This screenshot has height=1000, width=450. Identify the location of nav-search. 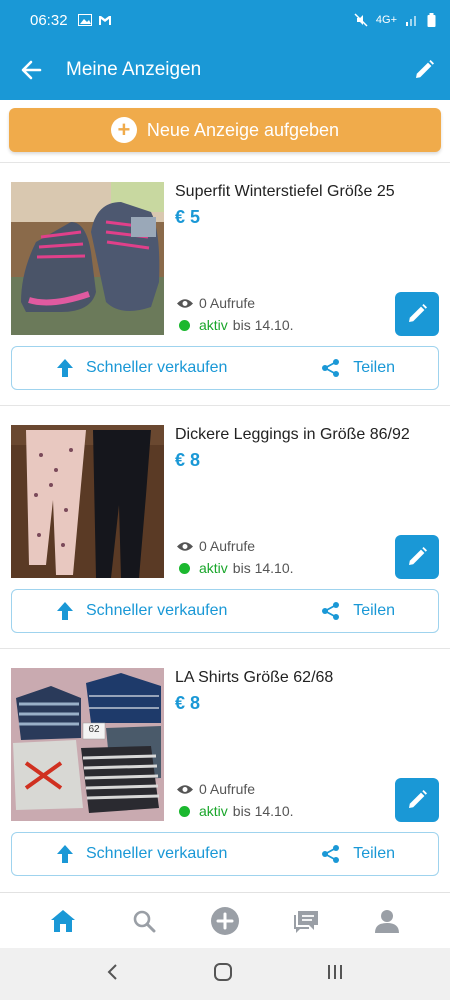
(144, 921).